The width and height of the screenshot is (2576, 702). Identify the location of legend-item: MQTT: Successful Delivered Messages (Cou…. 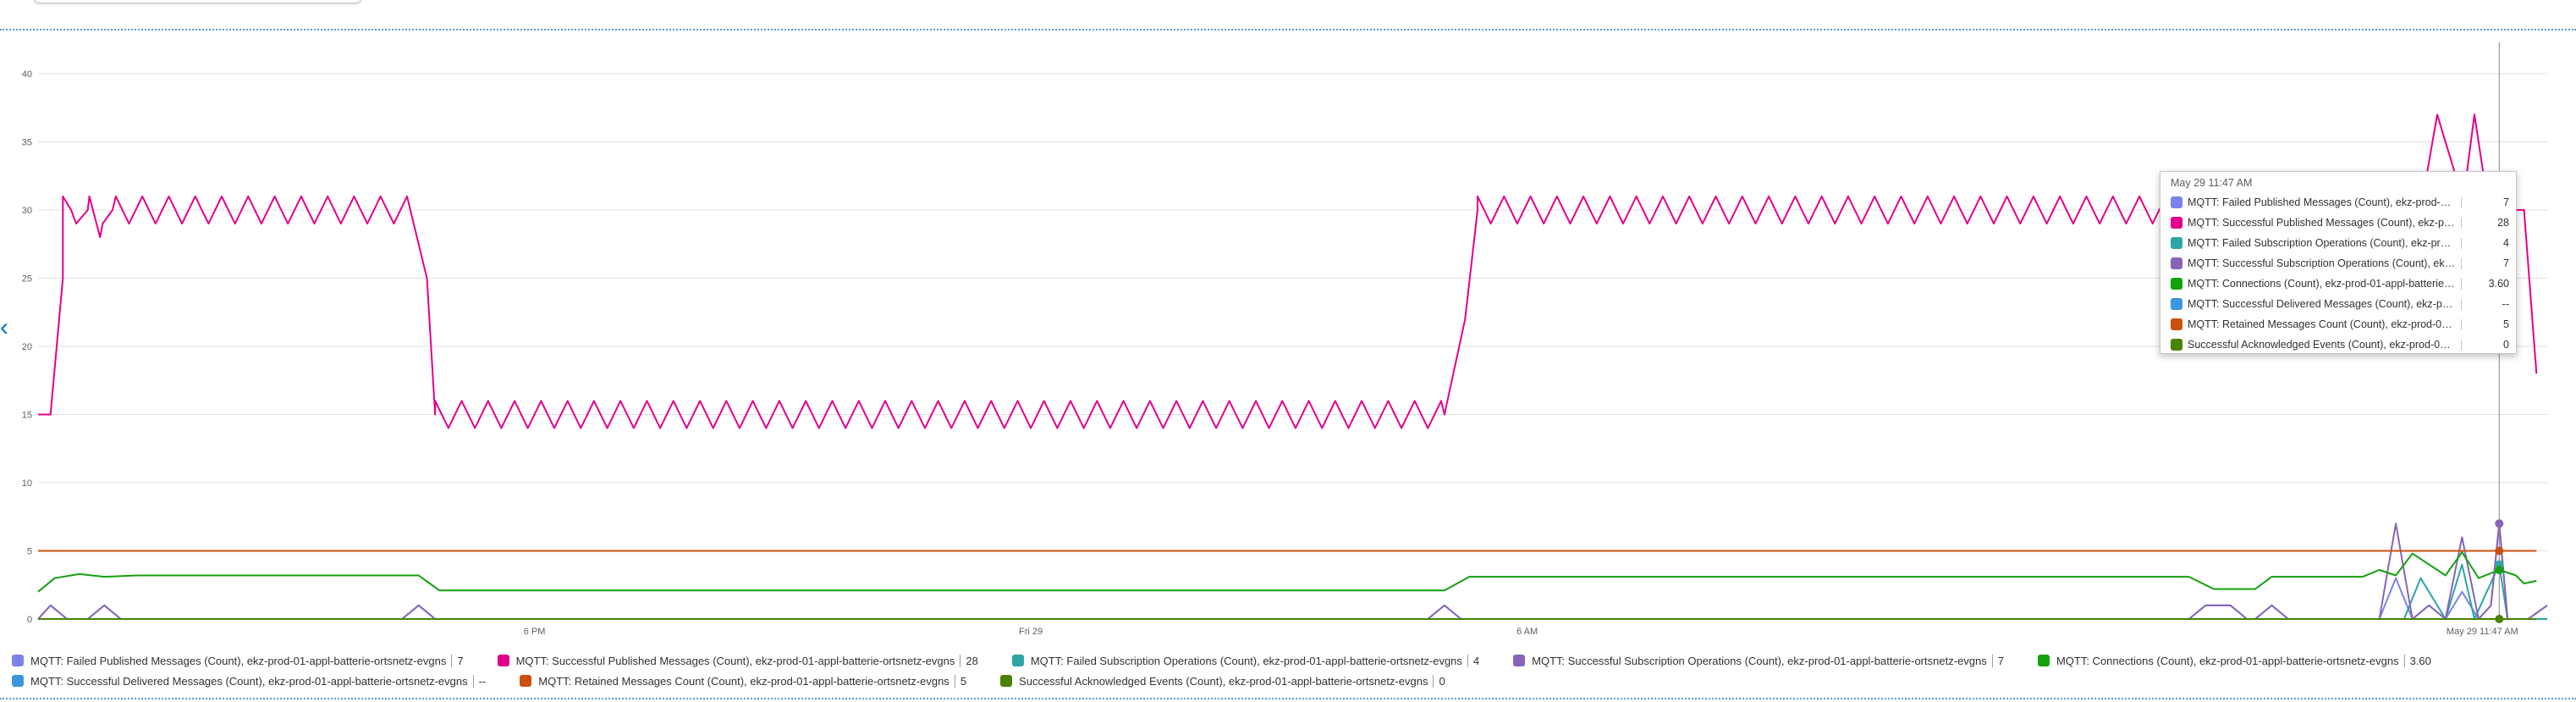
(249, 681).